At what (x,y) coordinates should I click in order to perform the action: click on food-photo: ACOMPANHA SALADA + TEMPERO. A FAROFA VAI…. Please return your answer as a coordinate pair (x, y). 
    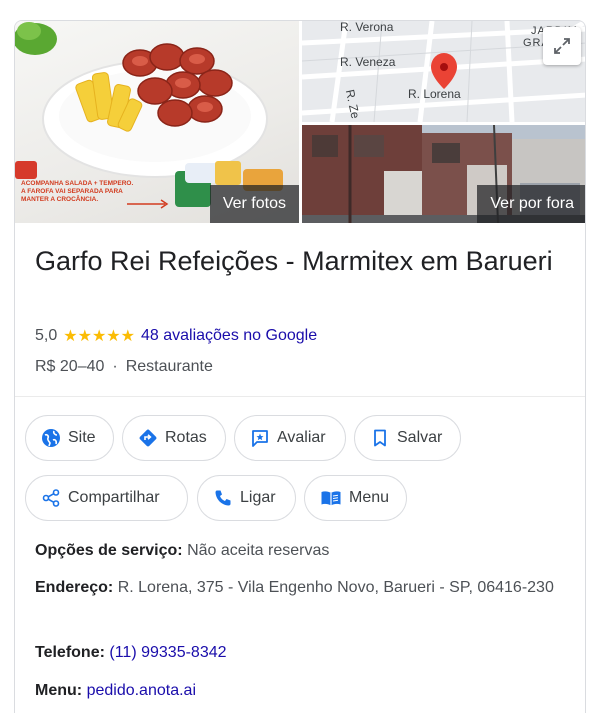
    Looking at the image, I should click on (157, 122).